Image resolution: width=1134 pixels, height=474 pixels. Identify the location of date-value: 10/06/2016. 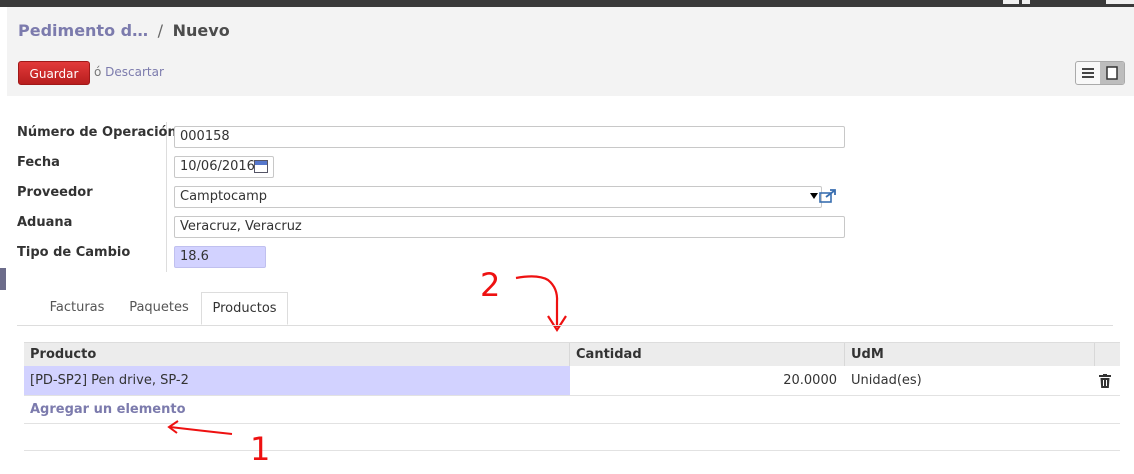
(217, 166).